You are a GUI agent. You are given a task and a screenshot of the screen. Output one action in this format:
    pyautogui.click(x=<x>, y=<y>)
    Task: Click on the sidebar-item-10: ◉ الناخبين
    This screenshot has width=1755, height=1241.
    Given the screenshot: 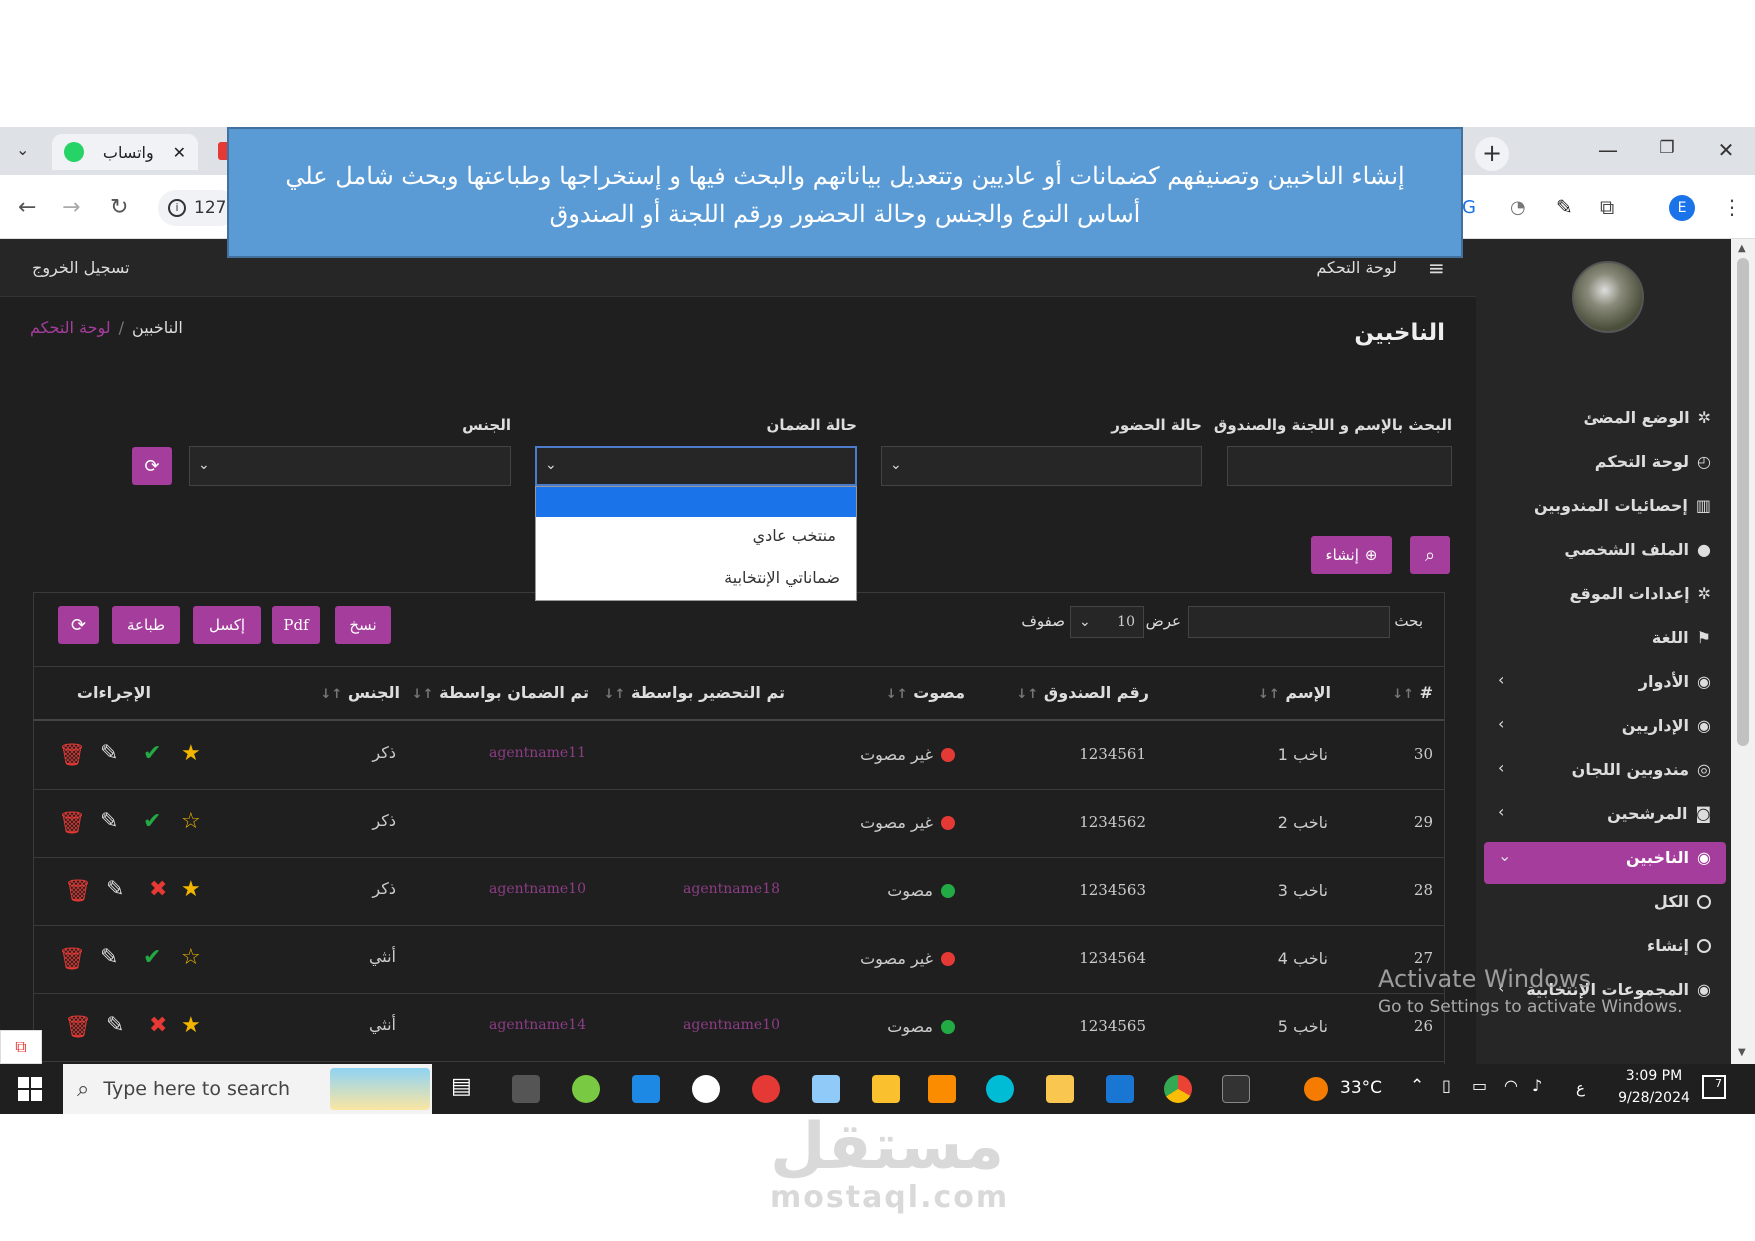 What is the action you would take?
    pyautogui.click(x=1668, y=857)
    